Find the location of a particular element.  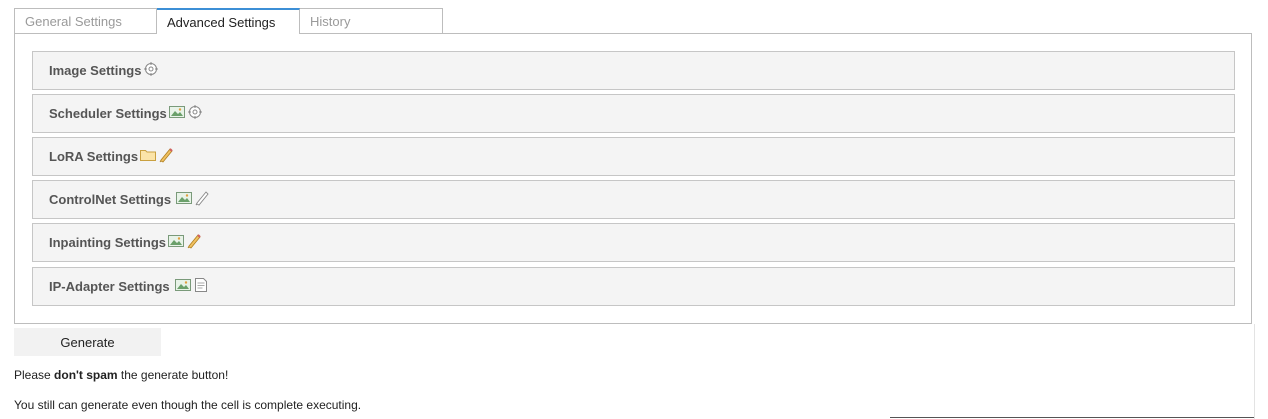

section-label: IP-Adapter Settings is located at coordinates (109, 286).